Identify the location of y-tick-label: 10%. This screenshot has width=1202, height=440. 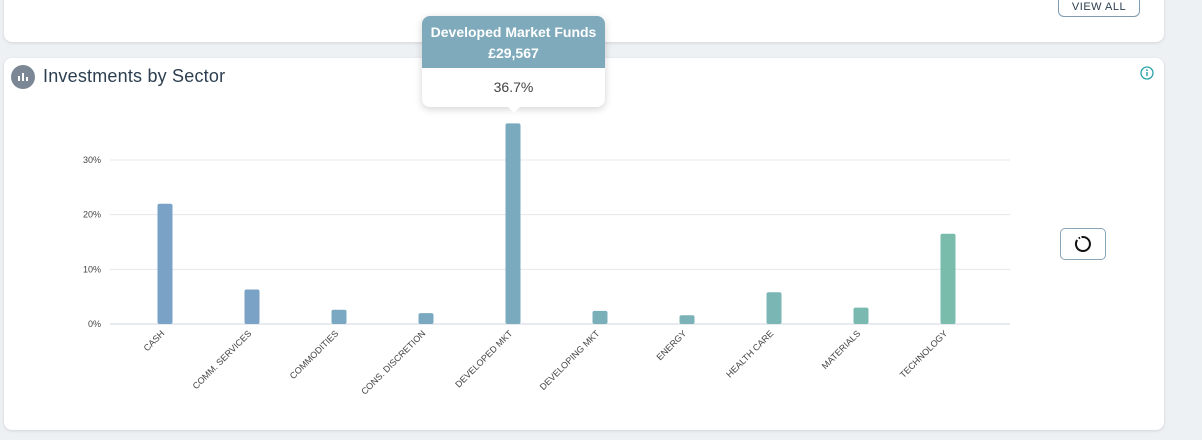
(92, 269).